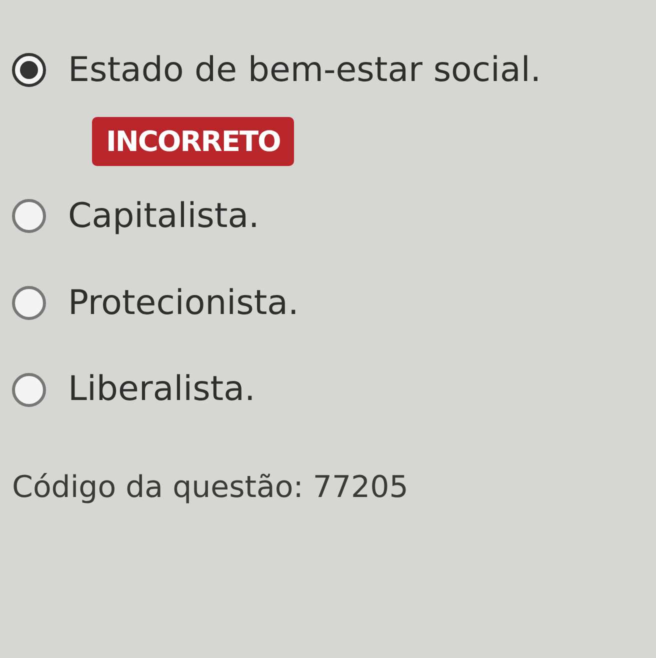 Image resolution: width=656 pixels, height=658 pixels. I want to click on option-label: Protecionista., so click(183, 303).